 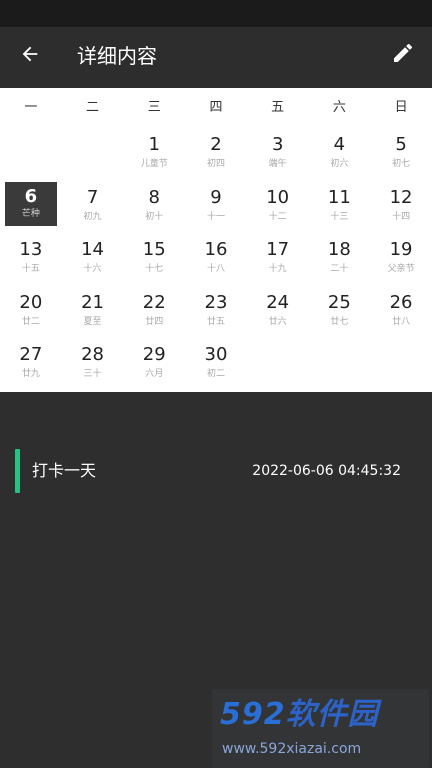 What do you see at coordinates (154, 269) in the screenshot?
I see `lunar-date: 十七` at bounding box center [154, 269].